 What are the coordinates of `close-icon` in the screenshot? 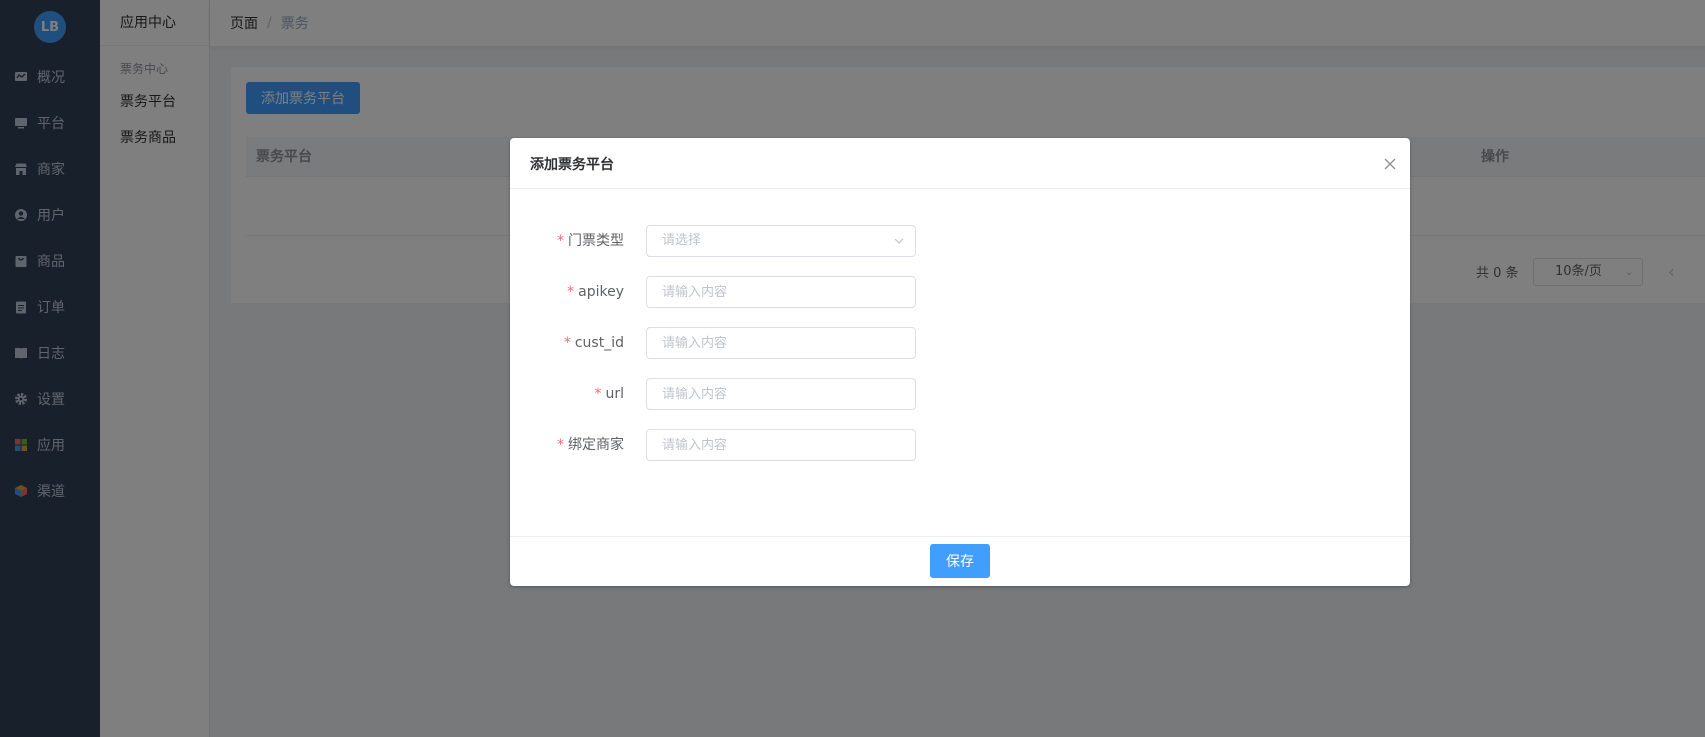 It's located at (1390, 164).